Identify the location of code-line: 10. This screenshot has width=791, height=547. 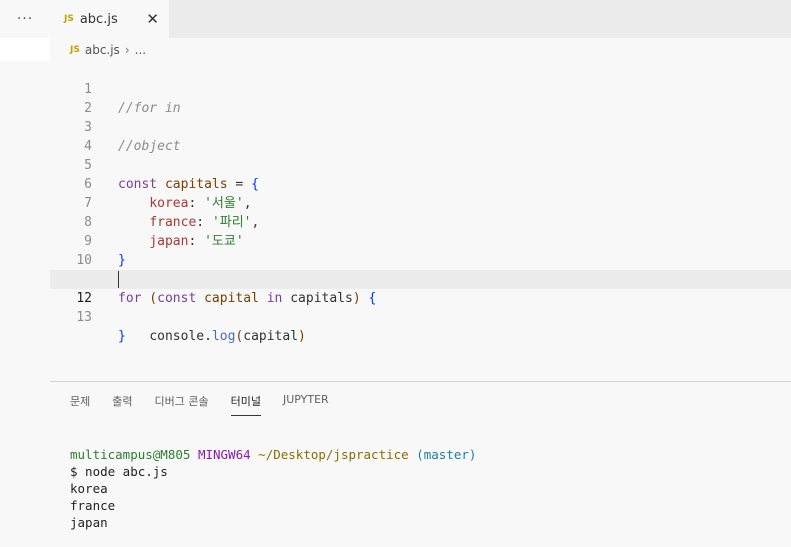
(420, 250).